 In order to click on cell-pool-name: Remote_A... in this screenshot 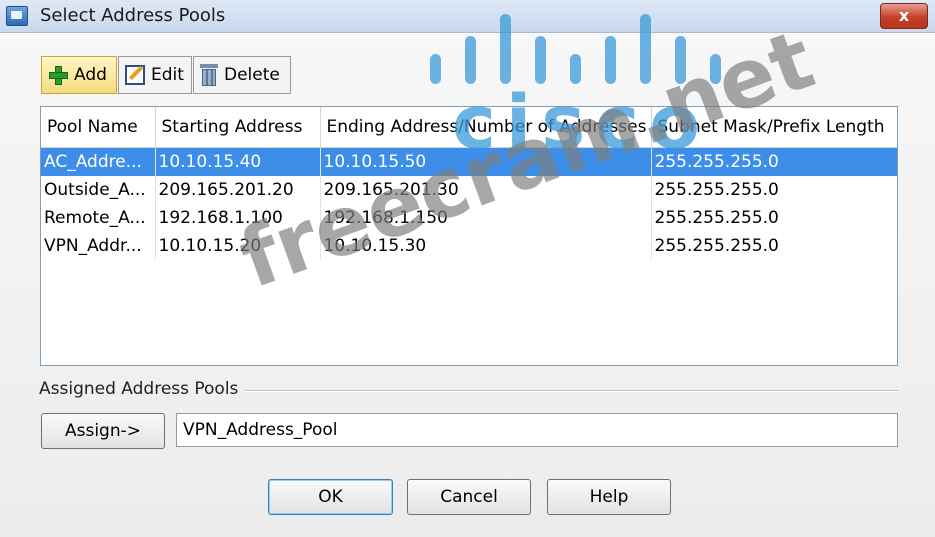, I will do `click(98, 218)`.